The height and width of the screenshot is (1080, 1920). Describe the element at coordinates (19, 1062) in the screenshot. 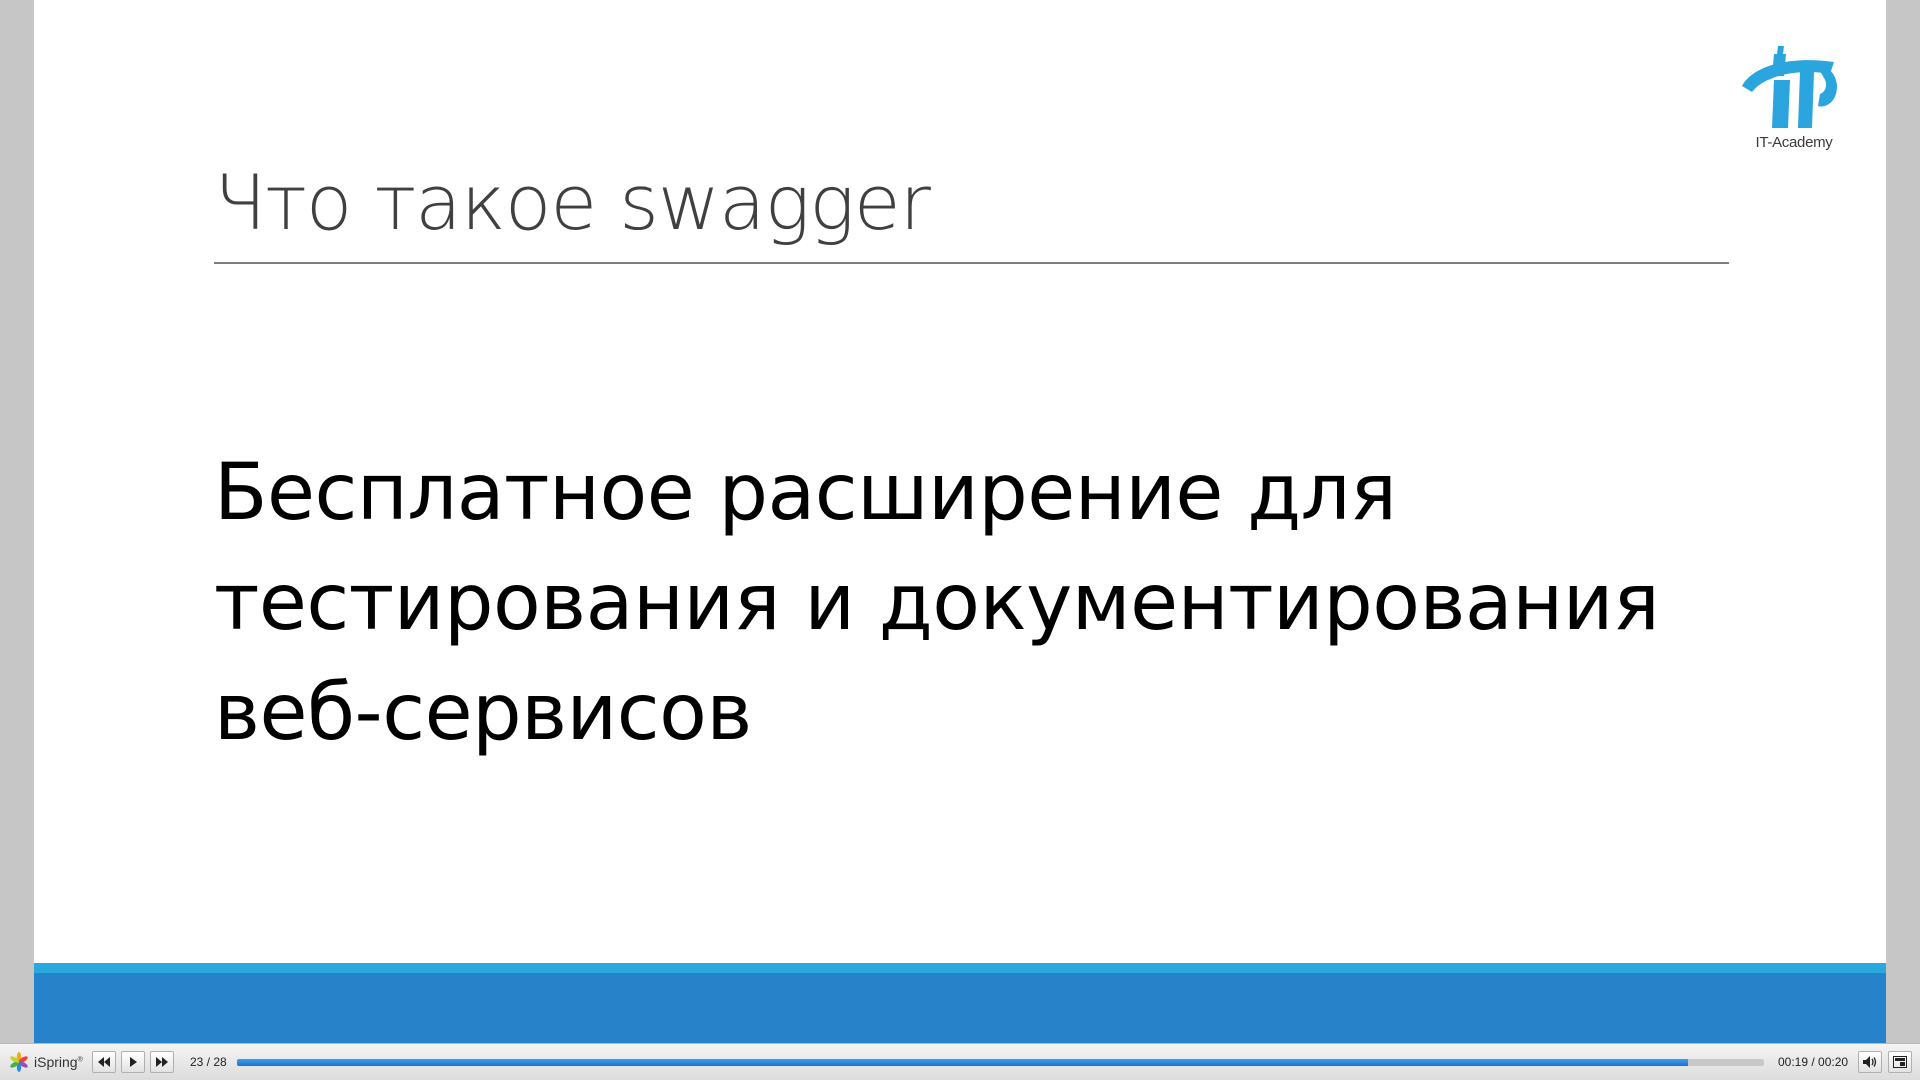

I see `ispring-flower-icon` at that location.